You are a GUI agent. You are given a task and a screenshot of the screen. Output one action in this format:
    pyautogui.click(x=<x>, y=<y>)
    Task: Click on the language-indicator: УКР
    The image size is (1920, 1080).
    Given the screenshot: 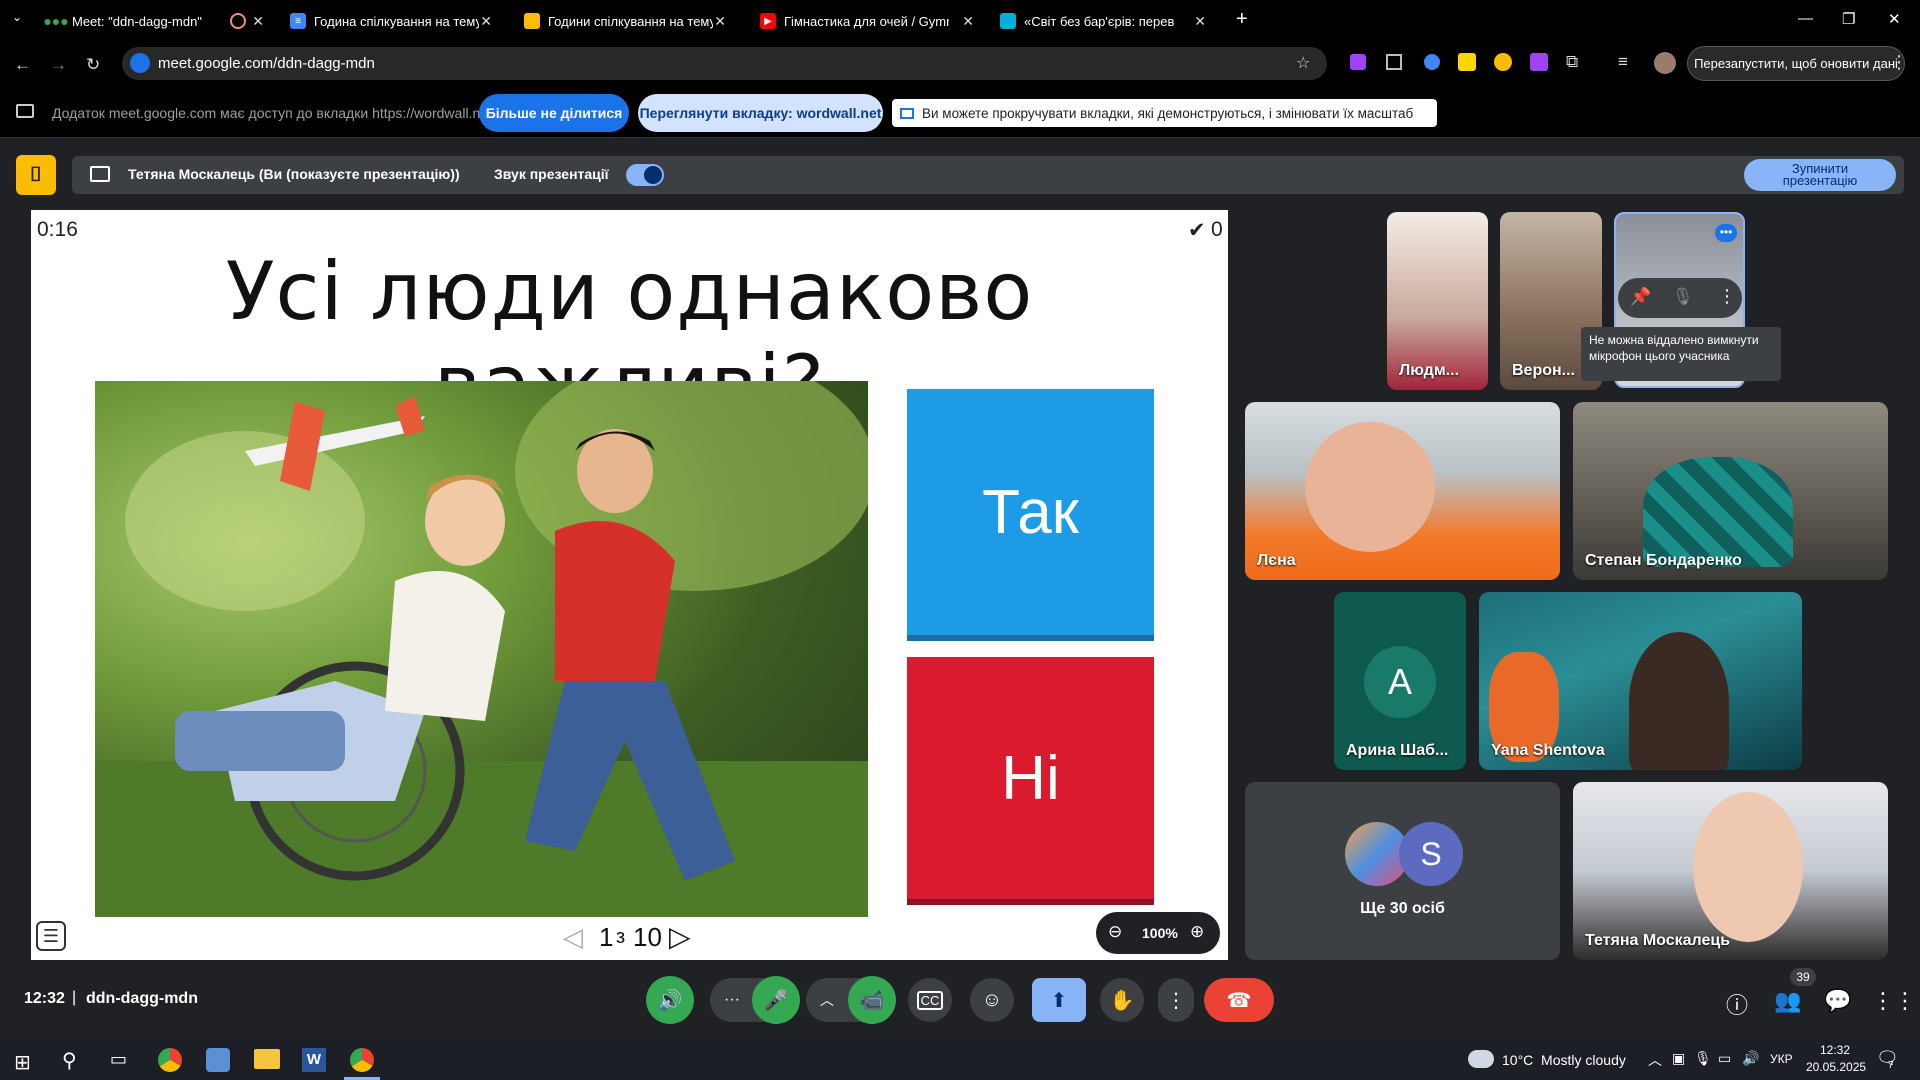 What is the action you would take?
    pyautogui.click(x=1781, y=1059)
    